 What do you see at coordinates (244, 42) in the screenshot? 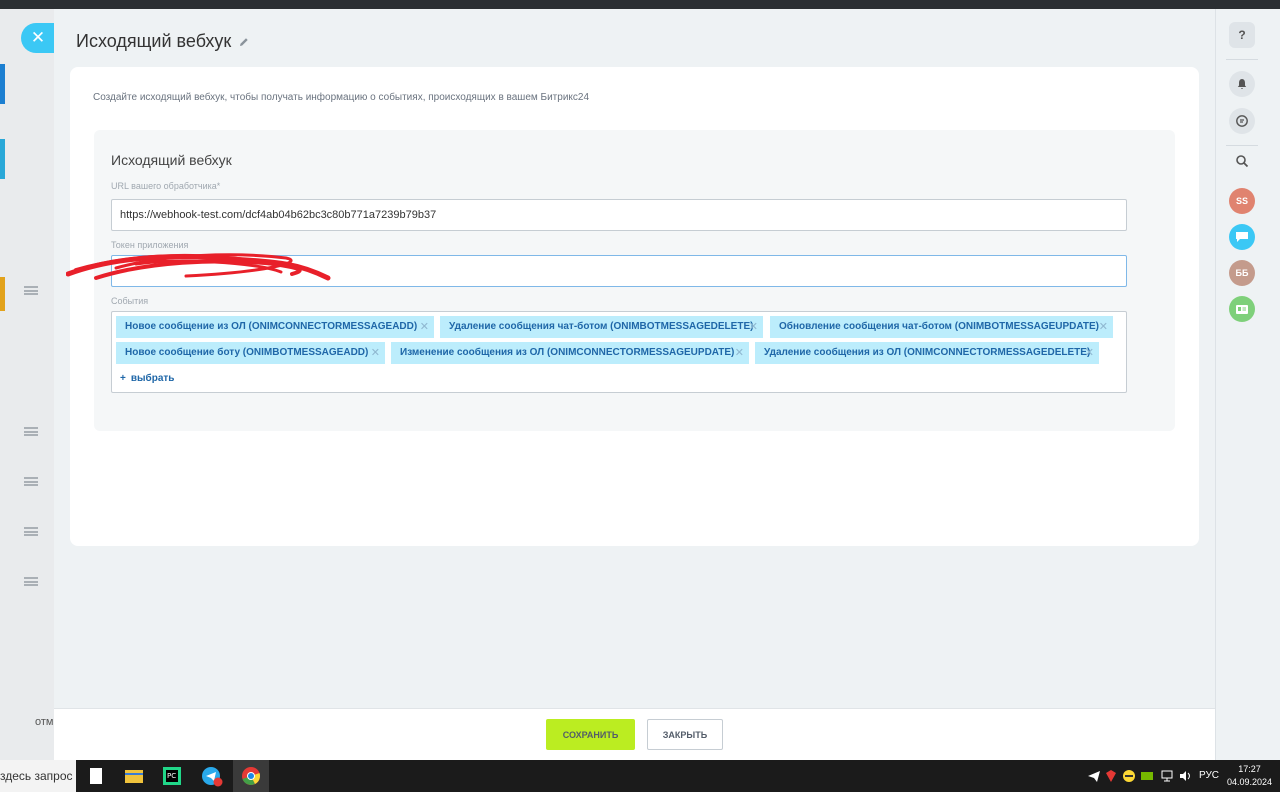
I see `pencil-icon` at bounding box center [244, 42].